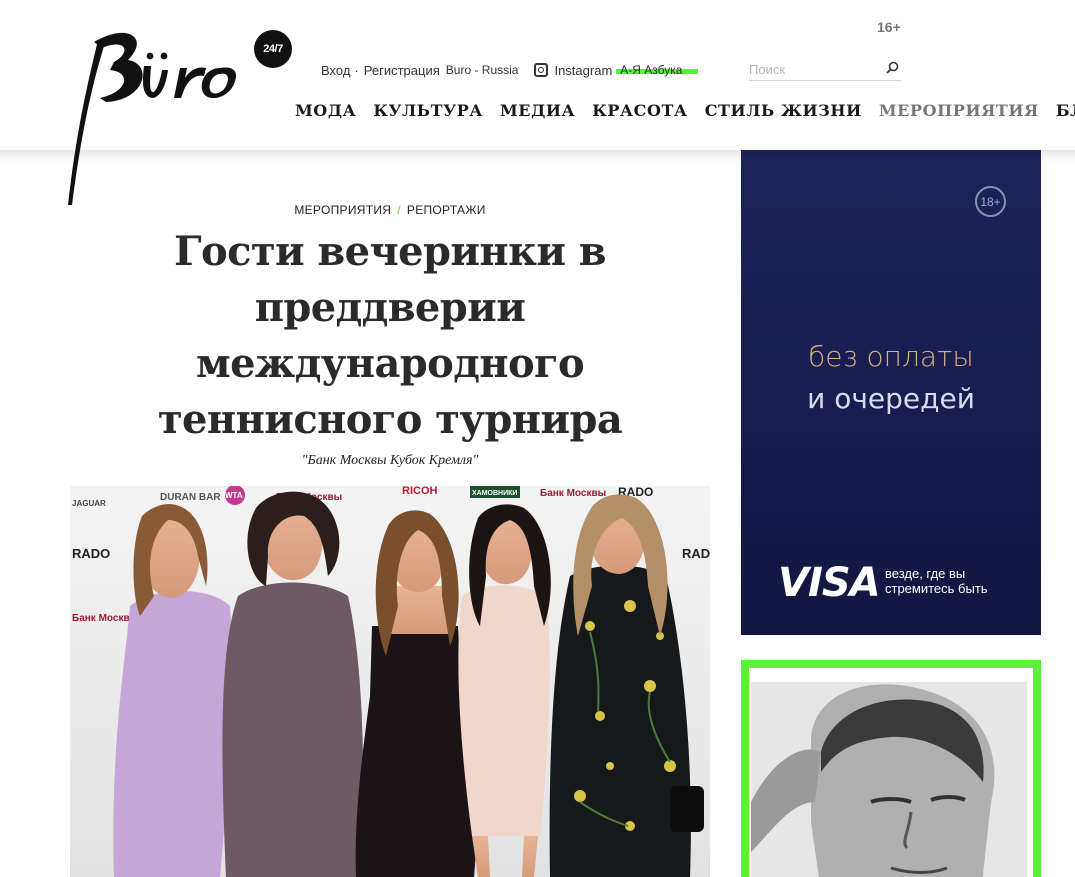  I want to click on instagram-label: Instagram, so click(583, 70).